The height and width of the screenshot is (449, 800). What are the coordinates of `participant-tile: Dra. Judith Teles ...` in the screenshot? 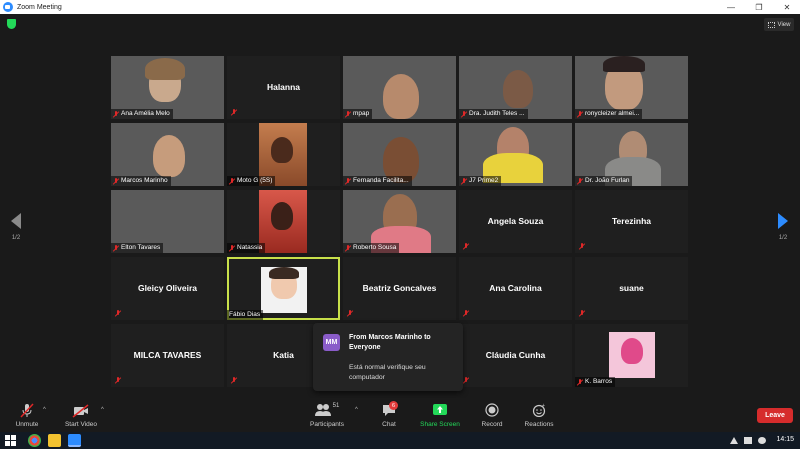 It's located at (515, 87).